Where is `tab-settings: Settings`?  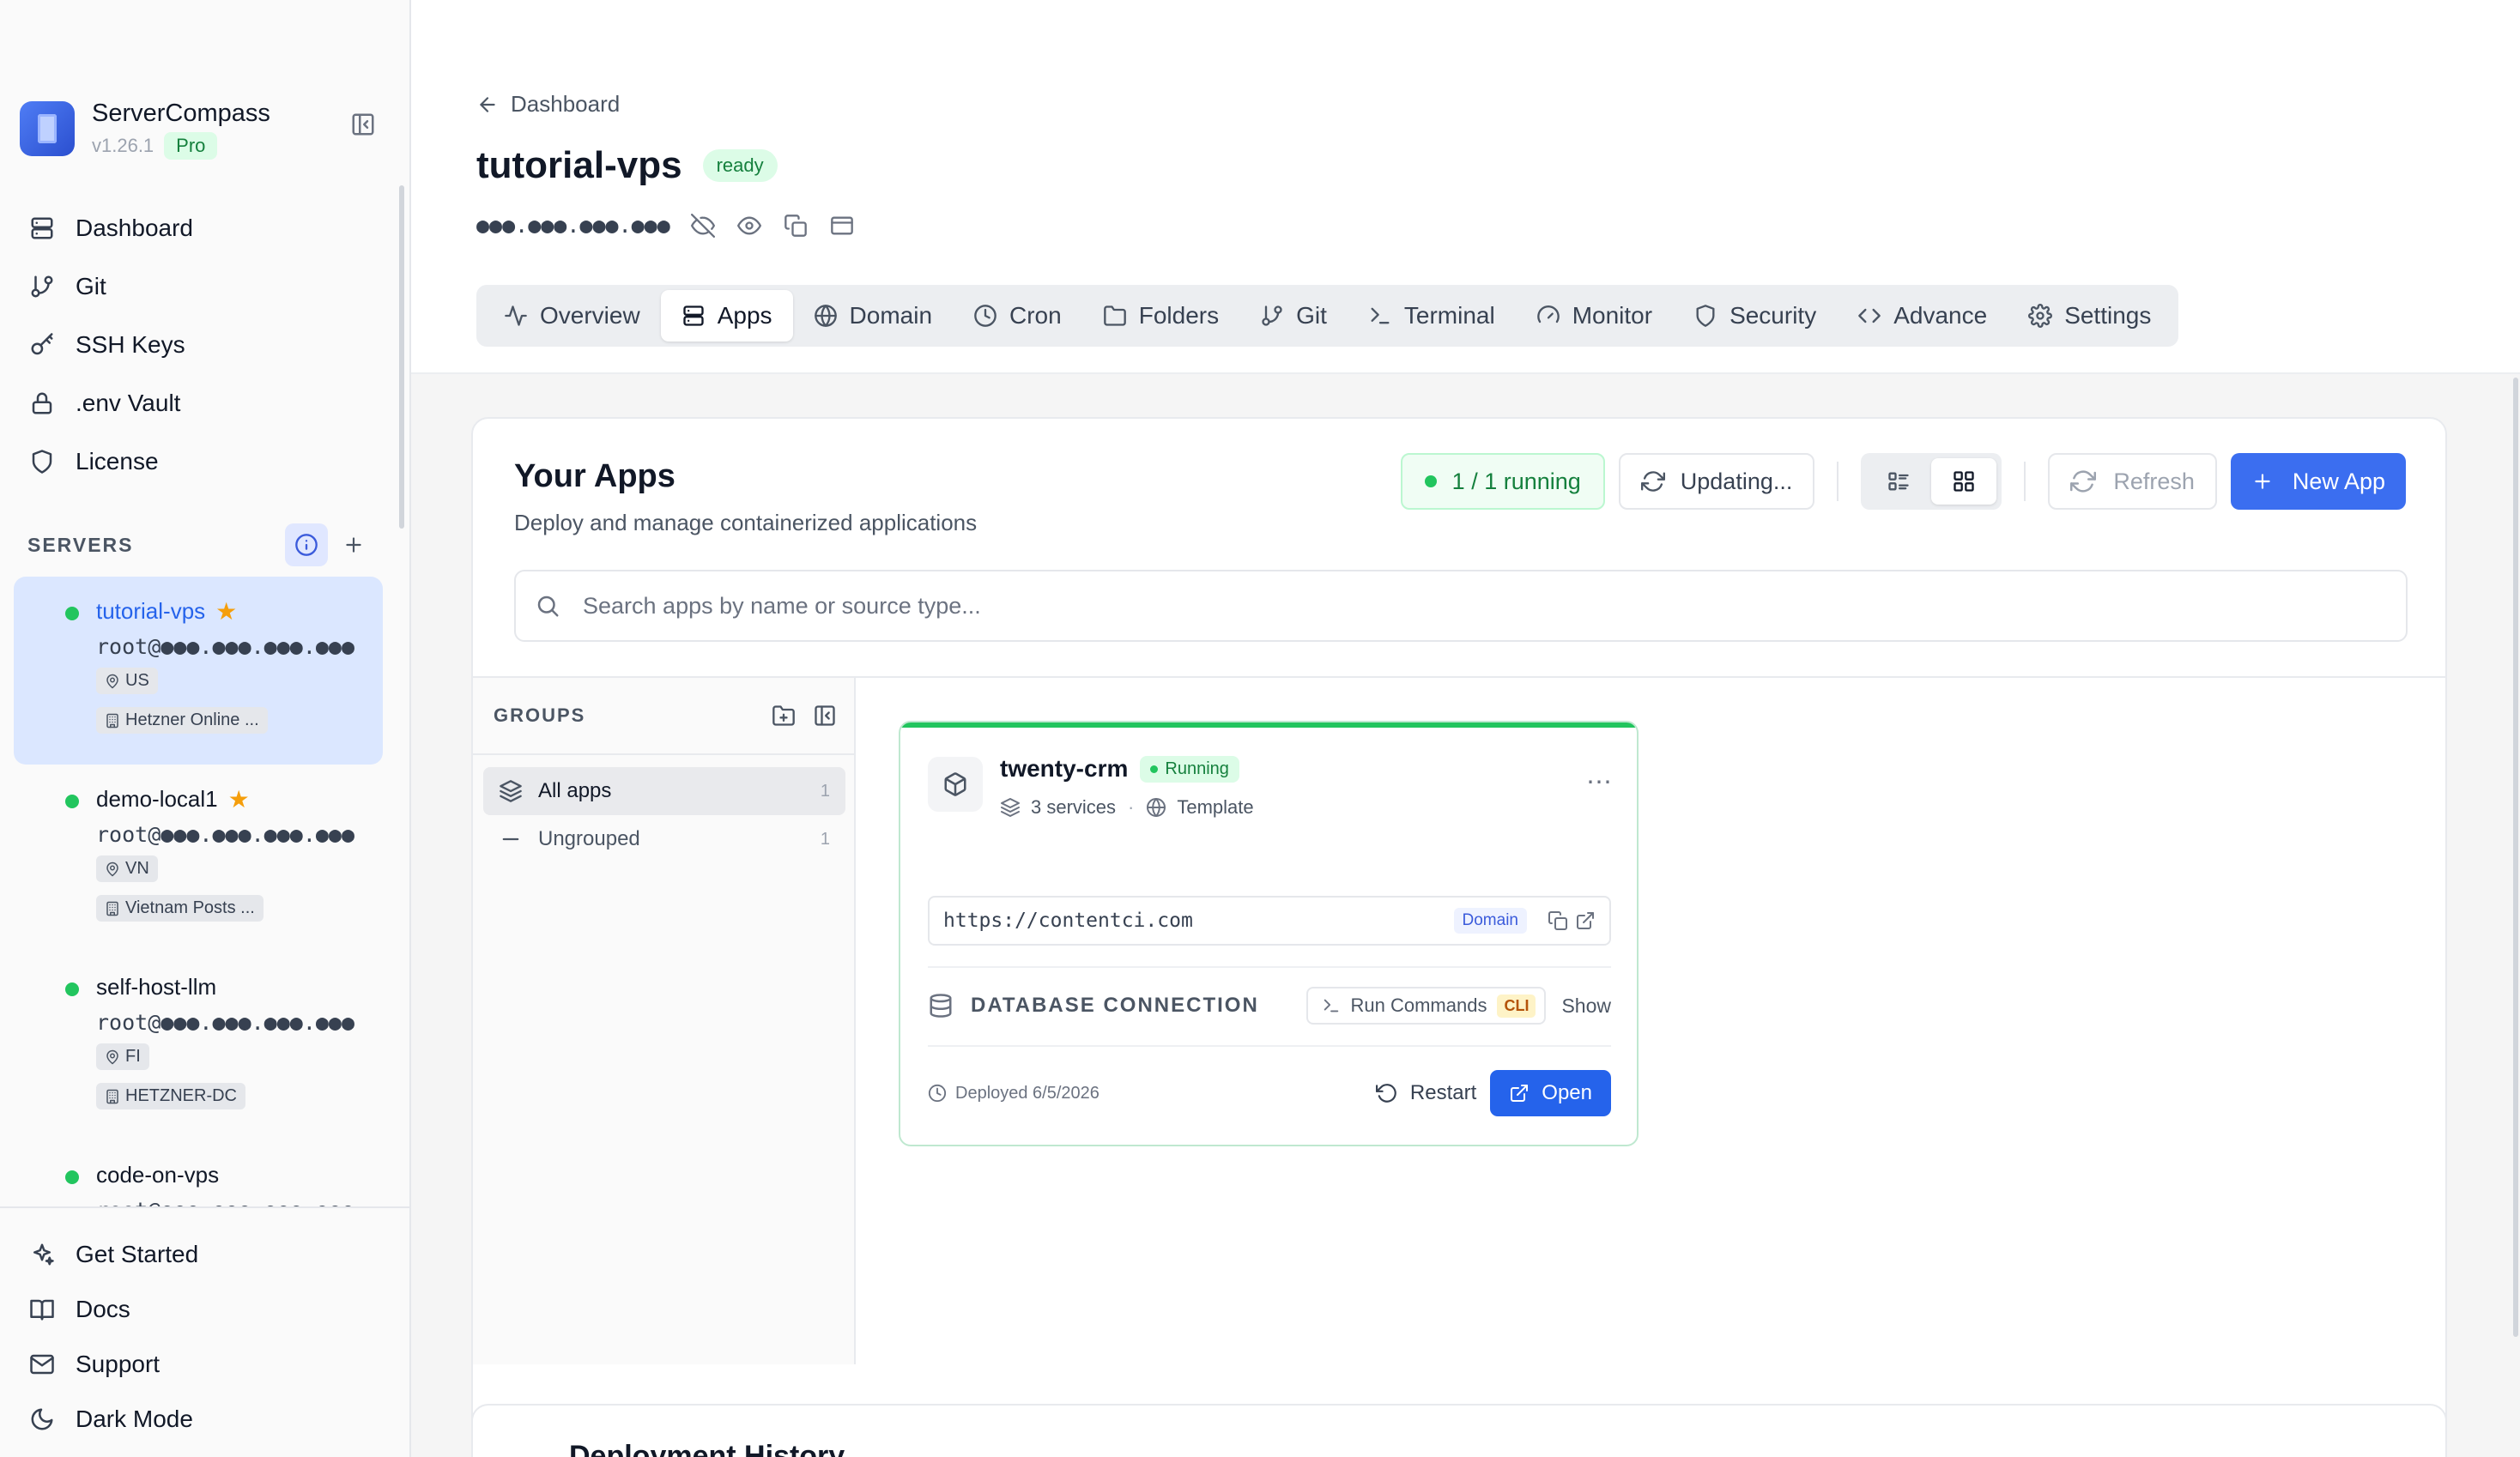 tab-settings: Settings is located at coordinates (2090, 316).